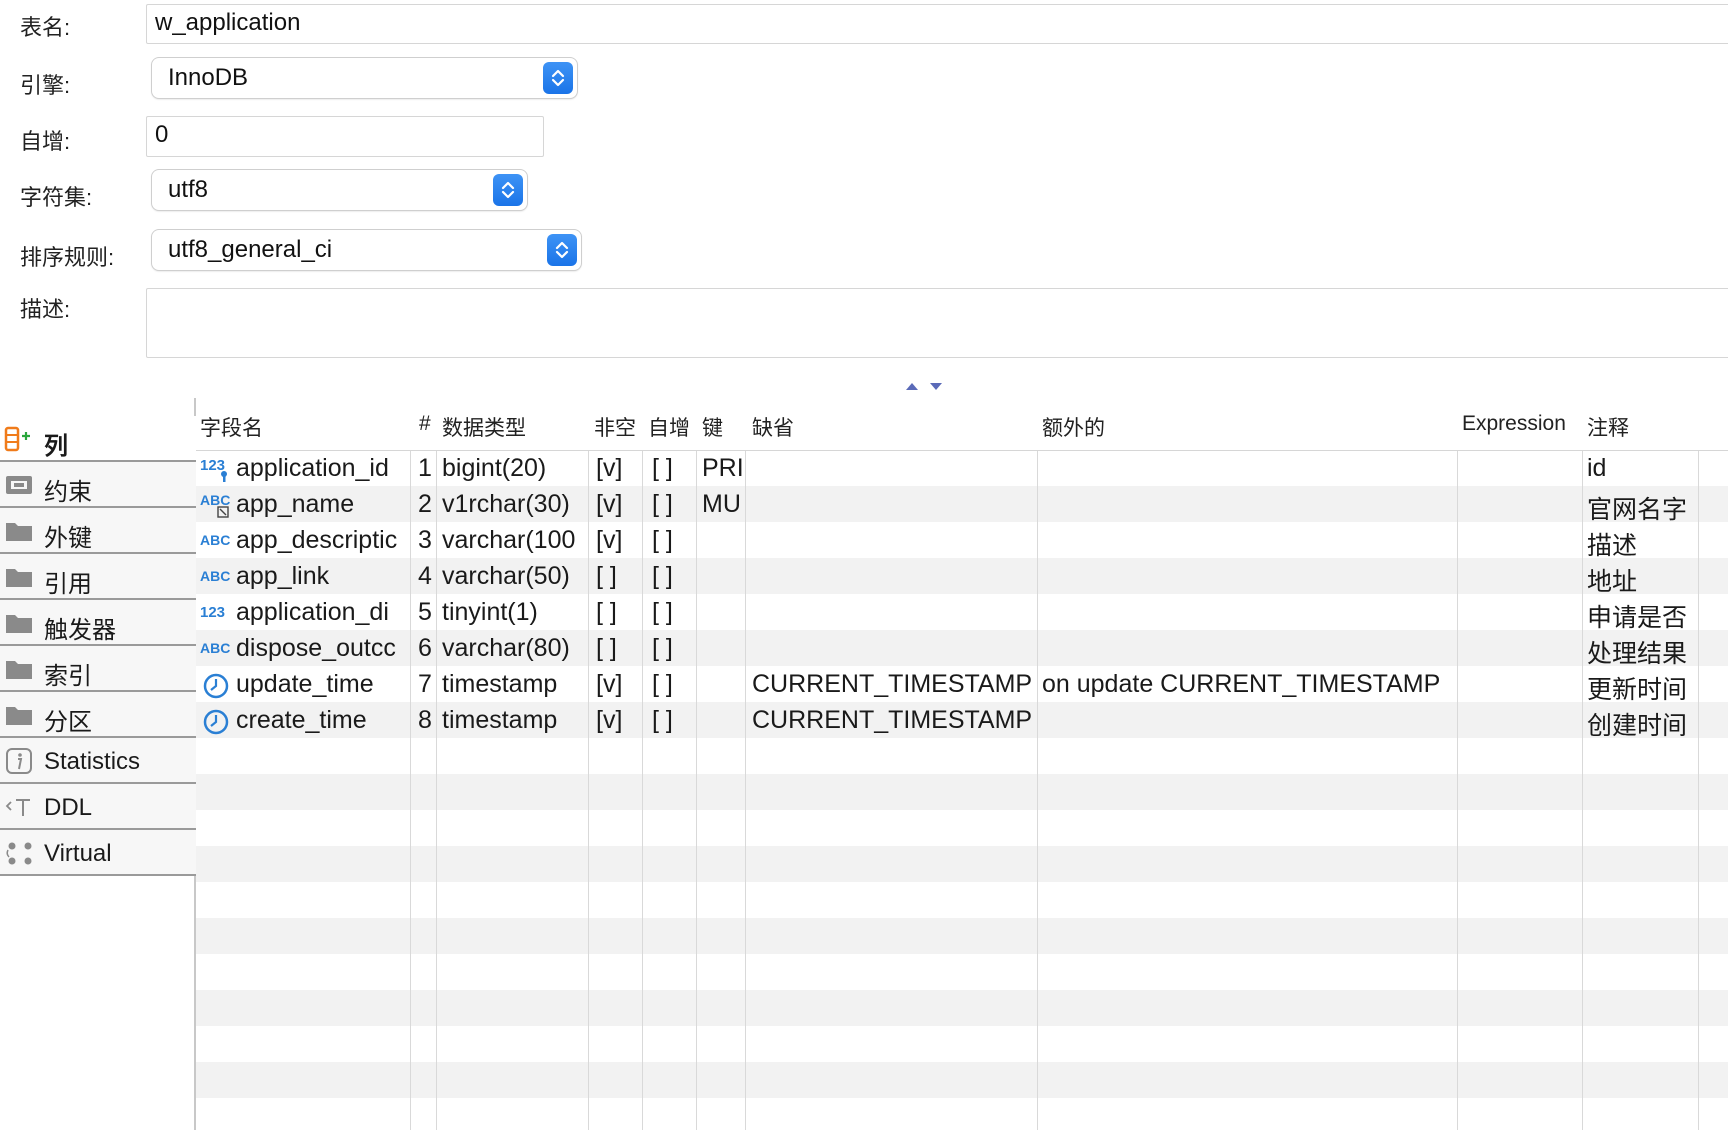 Image resolution: width=1728 pixels, height=1130 pixels. Describe the element at coordinates (45, 85) in the screenshot. I see `engine-label: 引擎:` at that location.